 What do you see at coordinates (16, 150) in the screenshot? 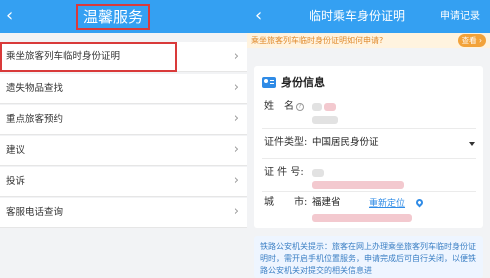
I see `menu-item-label: 建议` at bounding box center [16, 150].